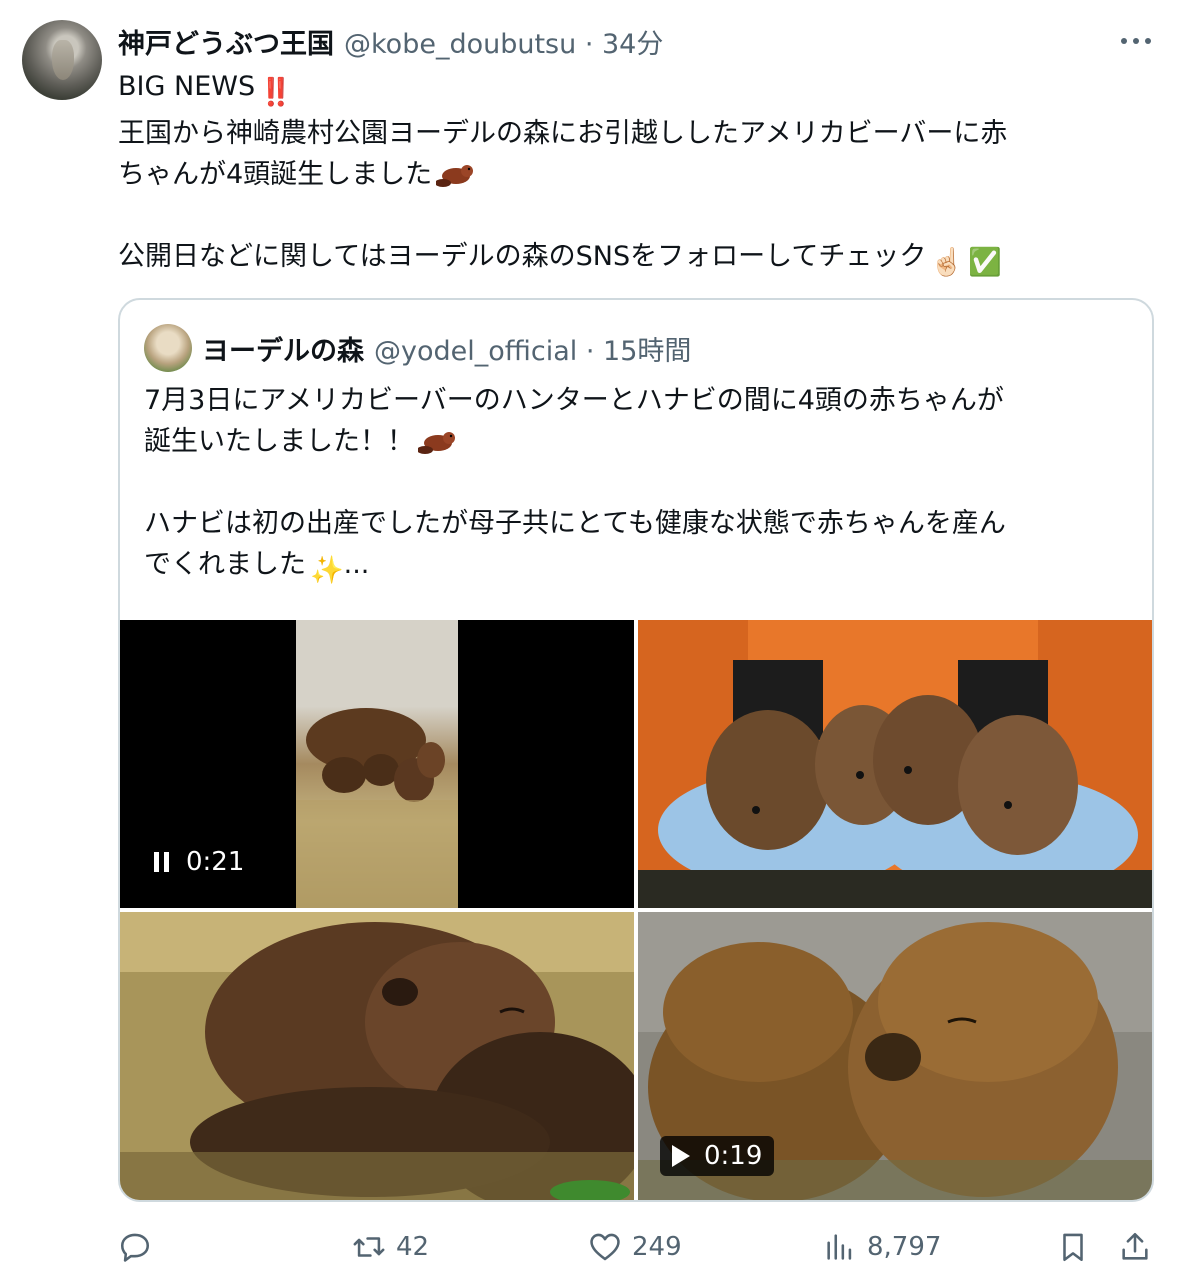 The height and width of the screenshot is (1282, 1186). What do you see at coordinates (733, 1156) in the screenshot?
I see `video-duration: 0:19` at bounding box center [733, 1156].